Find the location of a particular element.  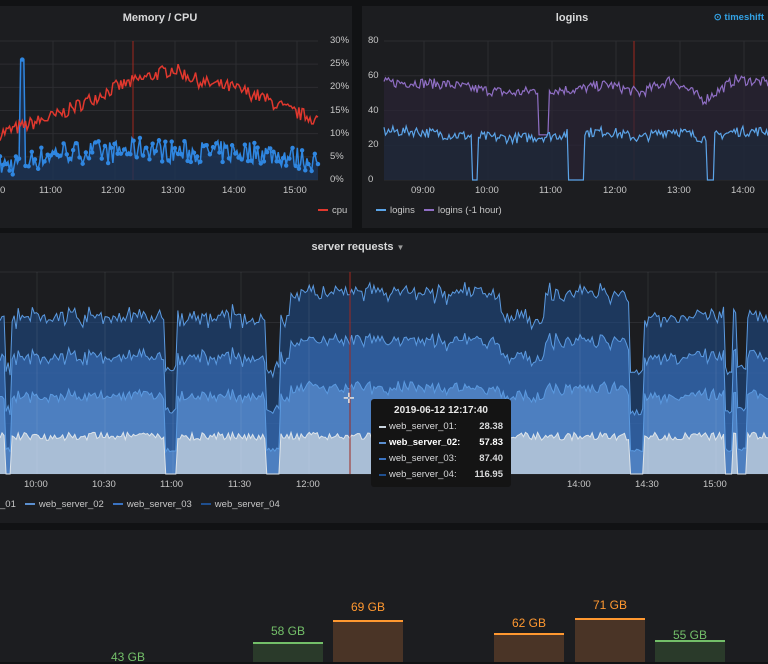

tooltip-row: web_server_03: 87.40 is located at coordinates (441, 458).